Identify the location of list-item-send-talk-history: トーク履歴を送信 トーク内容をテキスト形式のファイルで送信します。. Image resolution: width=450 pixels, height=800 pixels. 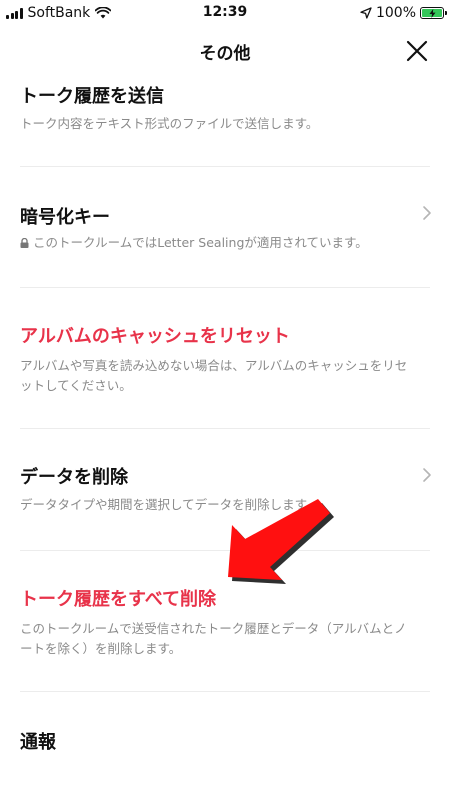
(225, 121).